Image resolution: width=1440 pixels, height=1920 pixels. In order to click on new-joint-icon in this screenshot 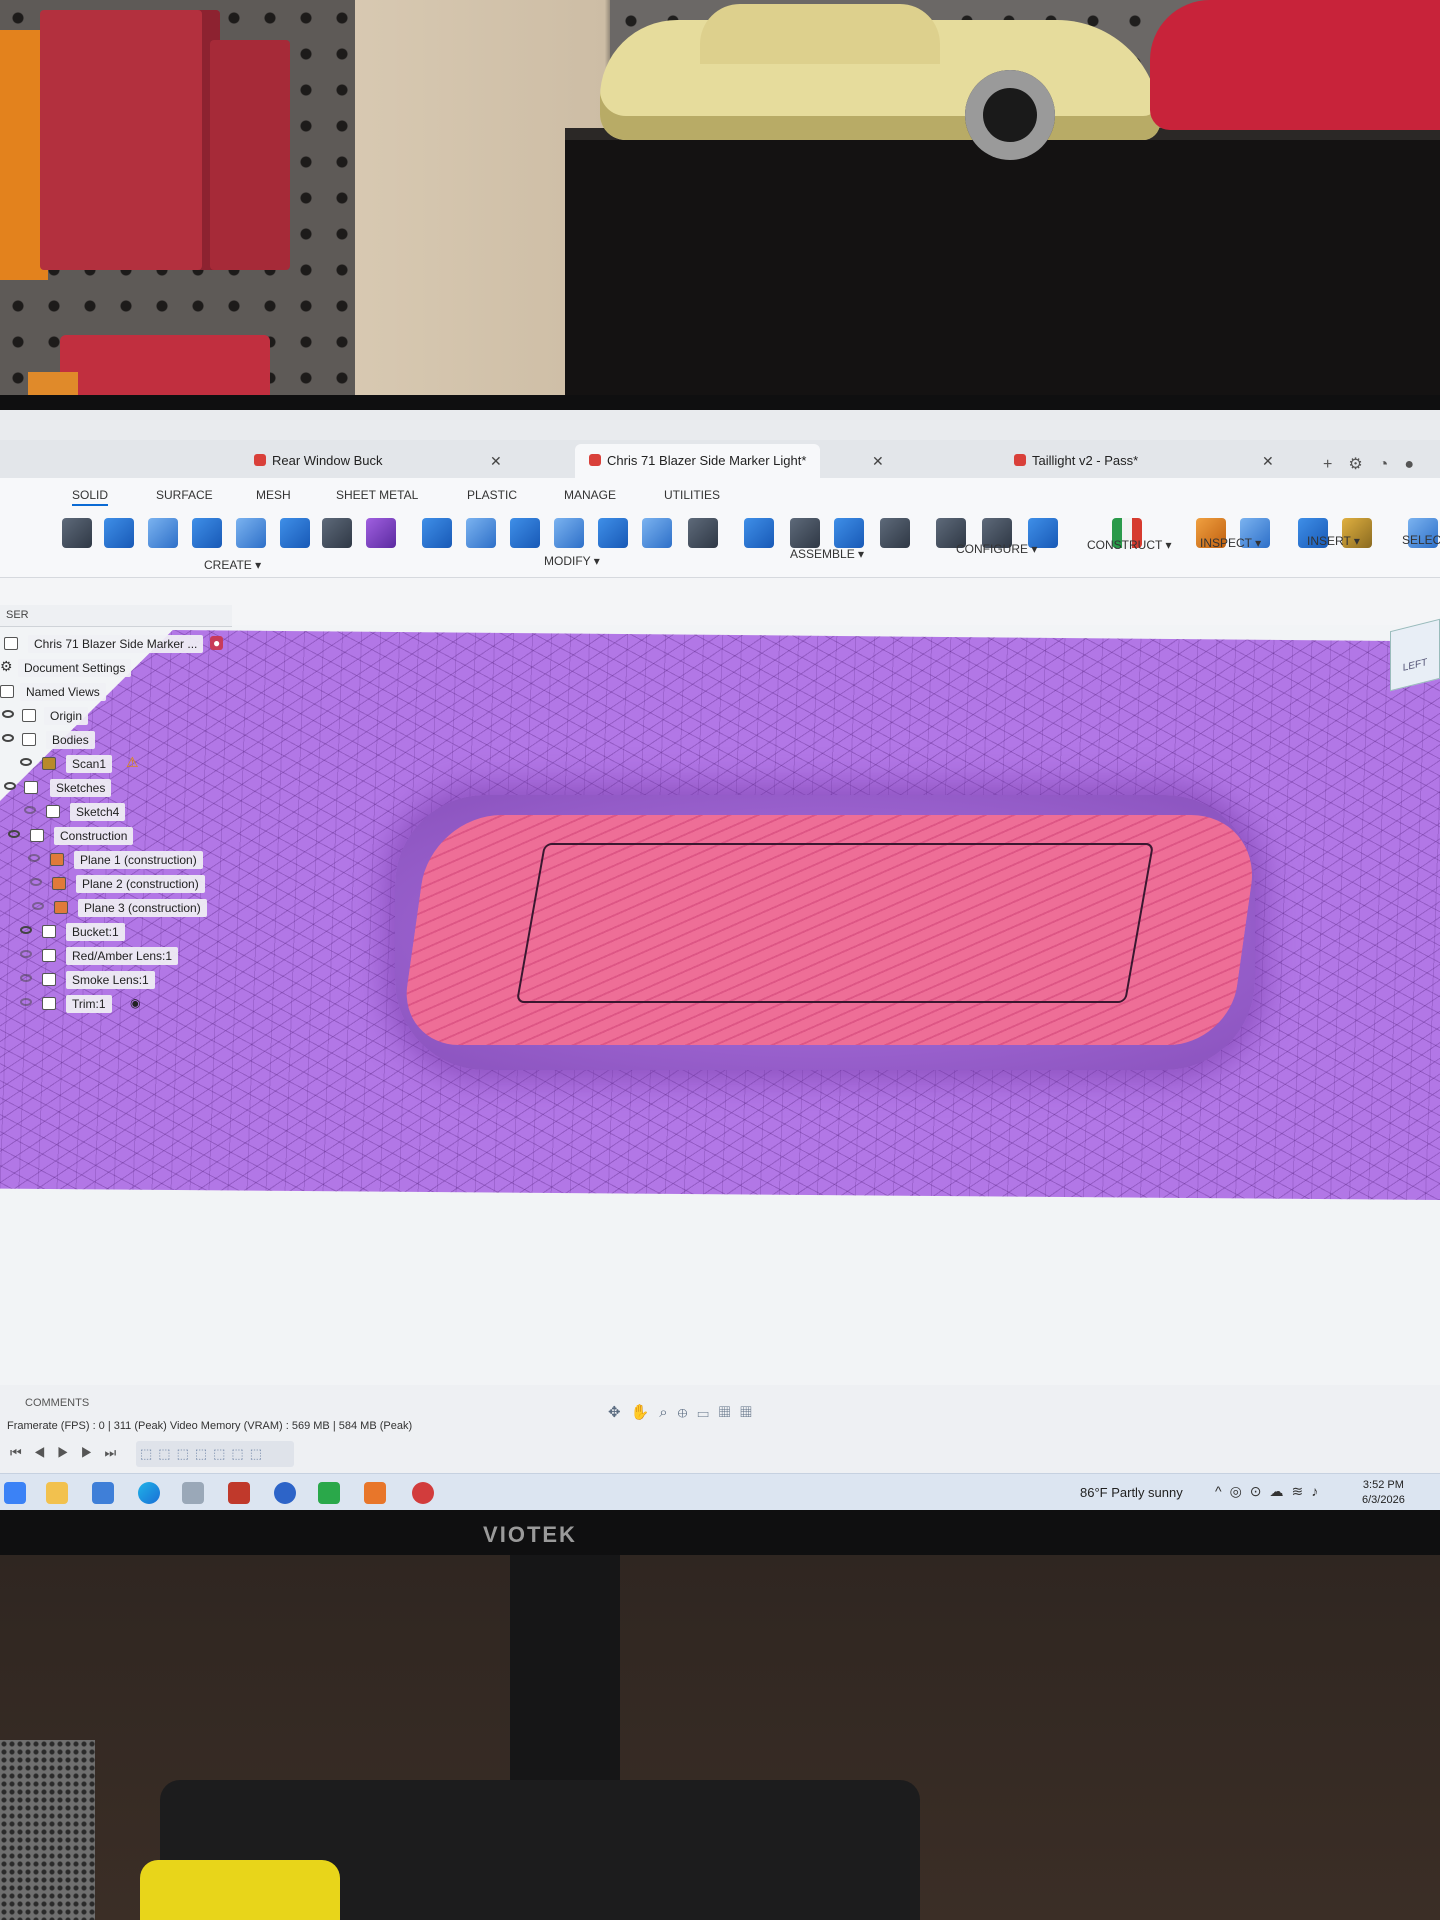, I will do `click(759, 533)`.